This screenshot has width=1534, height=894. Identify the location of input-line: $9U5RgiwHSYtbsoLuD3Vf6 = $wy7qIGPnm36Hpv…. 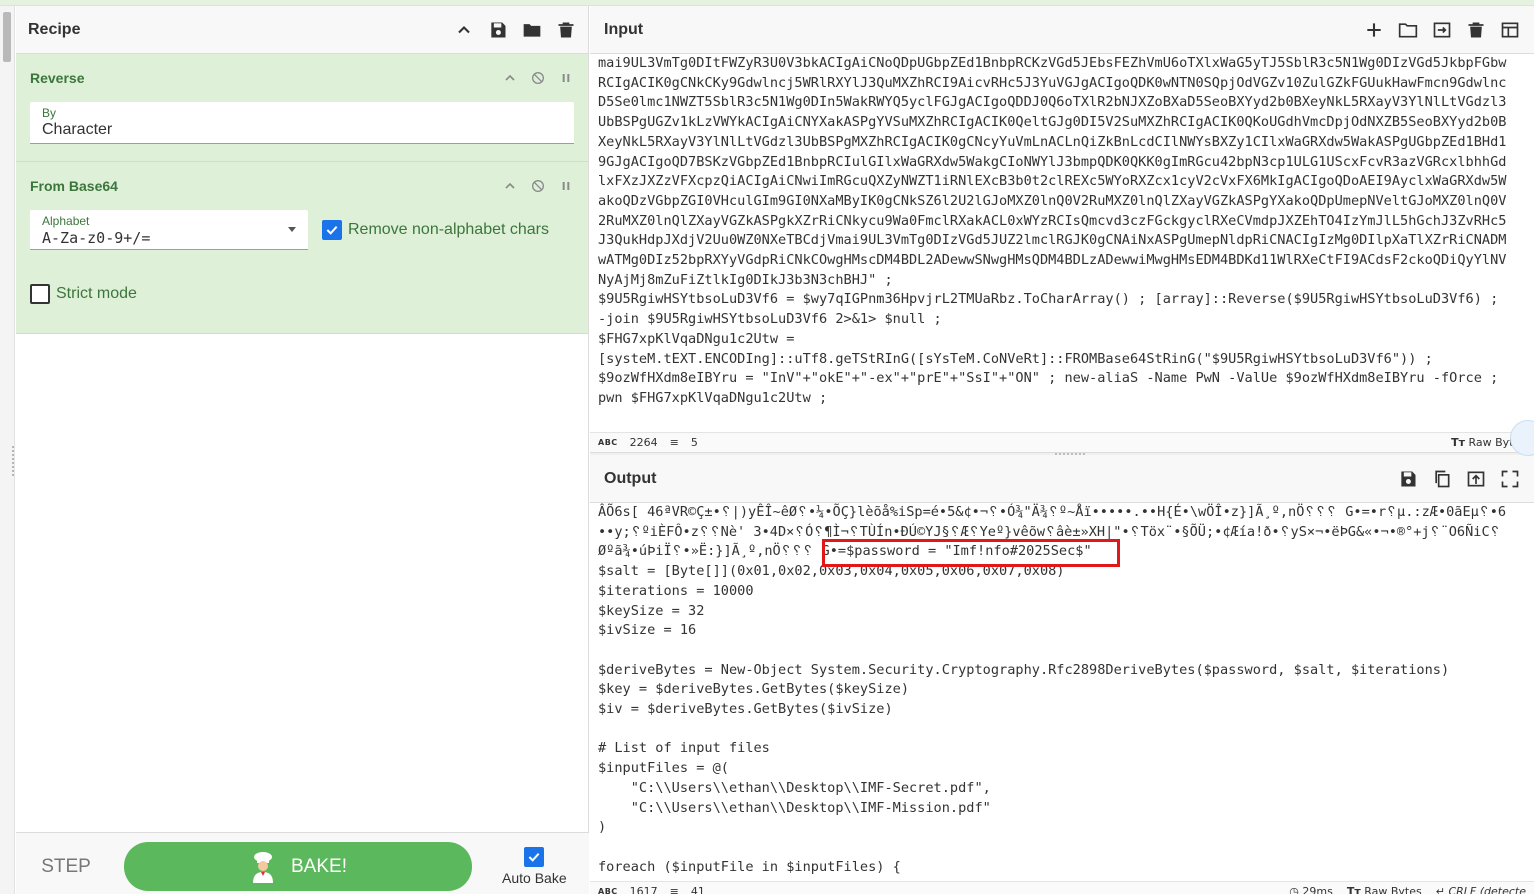
(1048, 299).